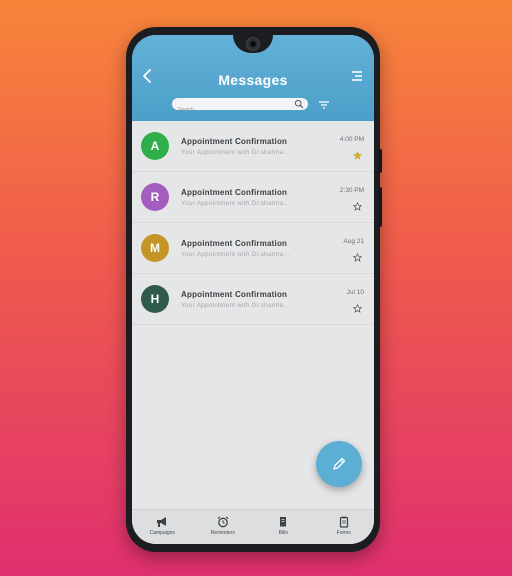  I want to click on bottom-nav: Campaigns Reminders Bills Forms, so click(253, 526).